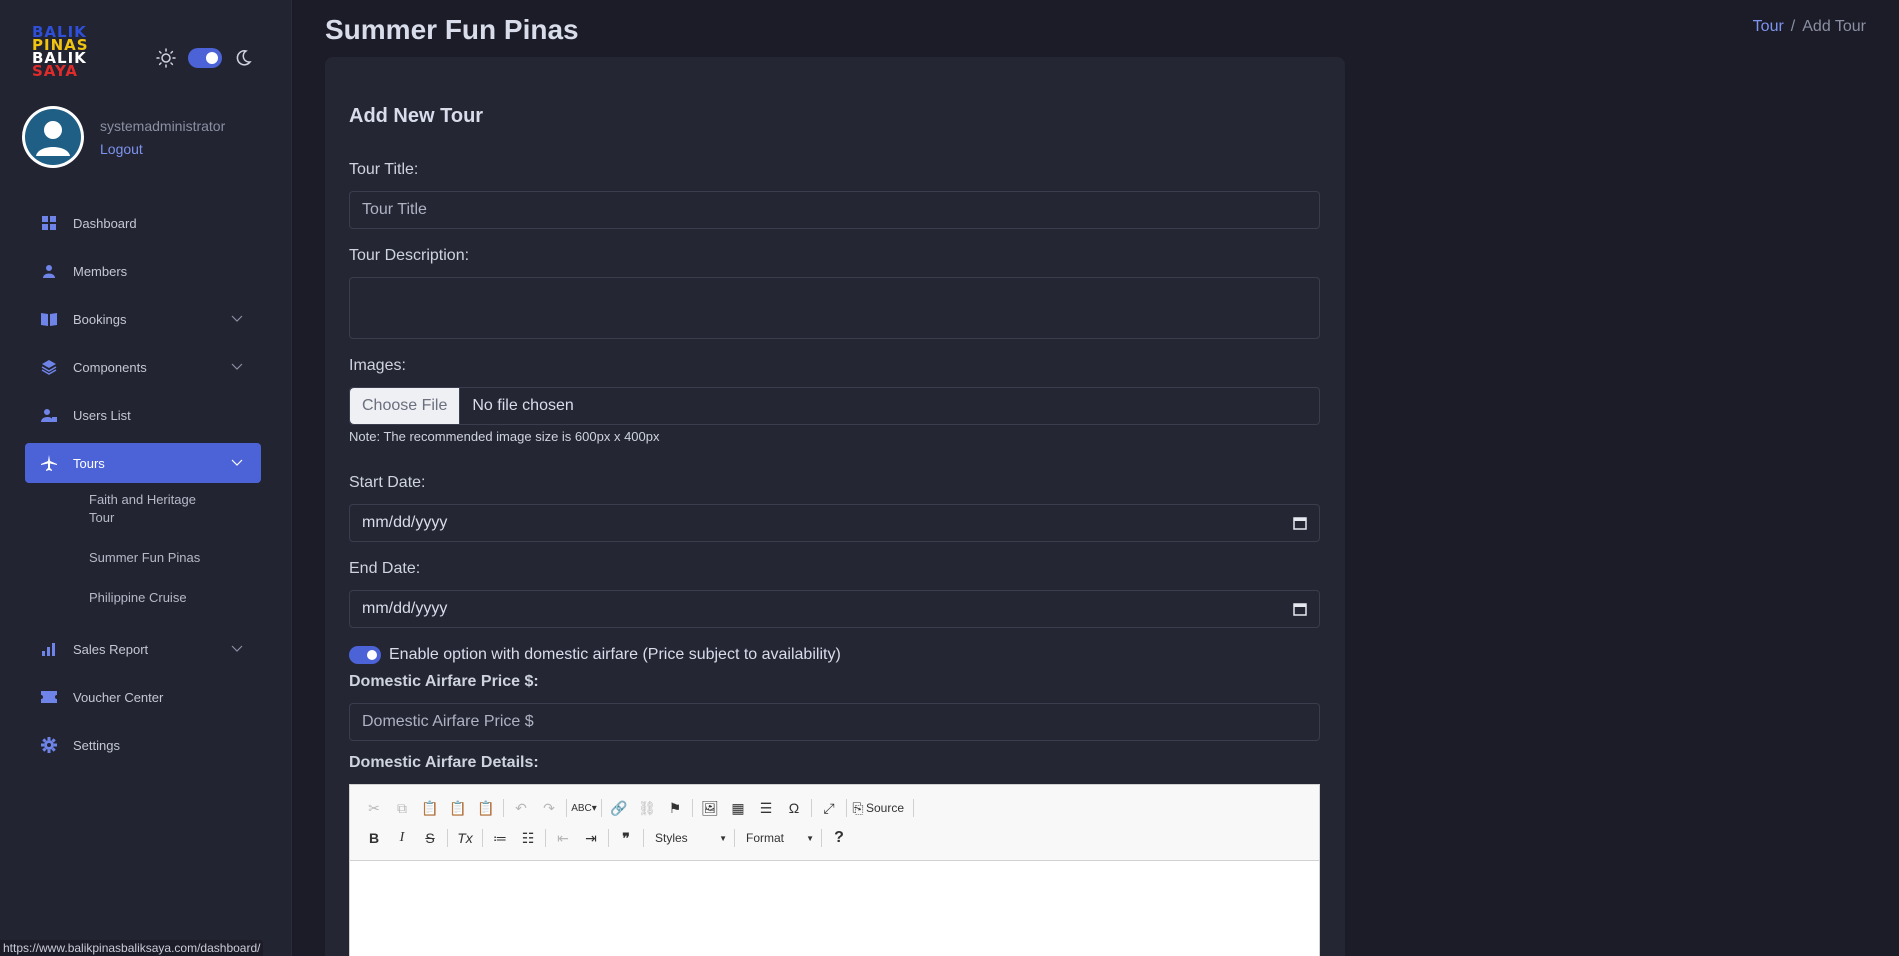 The height and width of the screenshot is (956, 1899). What do you see at coordinates (49, 463) in the screenshot?
I see `airplane-icon` at bounding box center [49, 463].